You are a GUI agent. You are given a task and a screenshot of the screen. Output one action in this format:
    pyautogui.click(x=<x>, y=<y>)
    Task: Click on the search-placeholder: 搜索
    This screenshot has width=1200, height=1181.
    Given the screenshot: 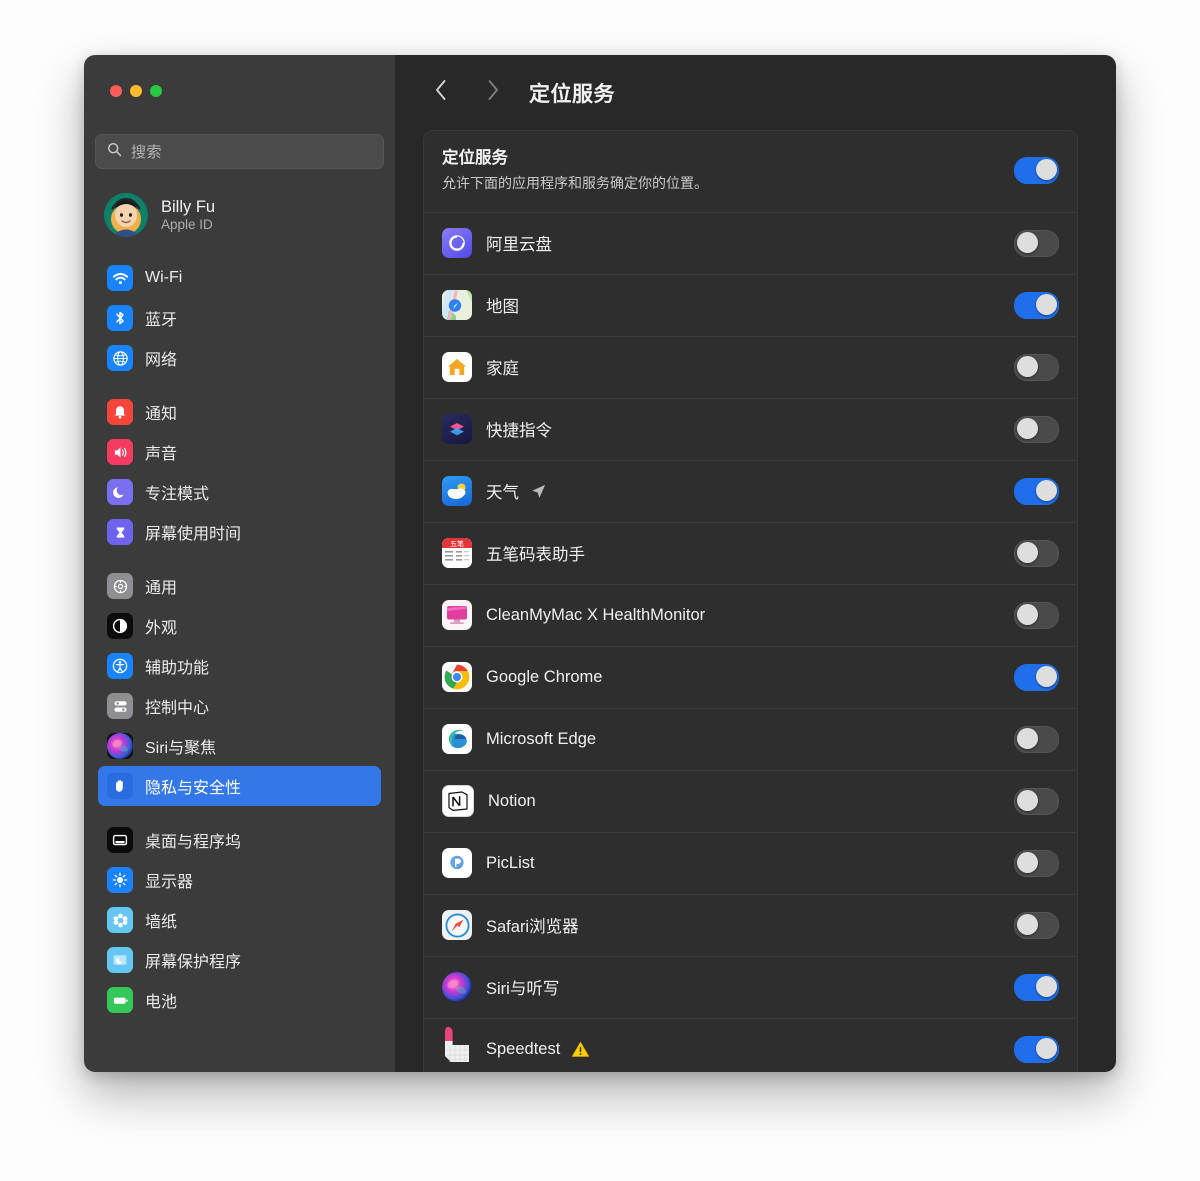 What is the action you would take?
    pyautogui.click(x=147, y=152)
    